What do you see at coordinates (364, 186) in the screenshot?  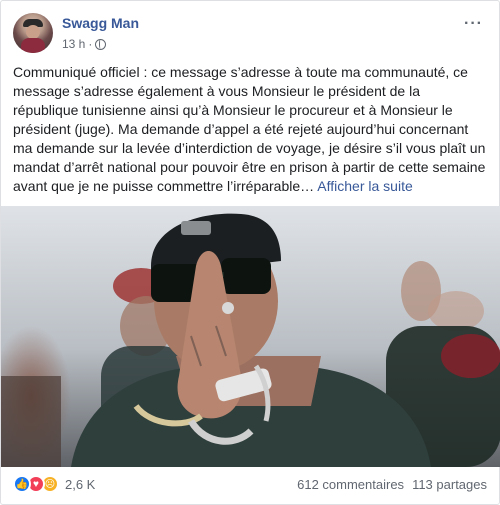 I see `see-more-link: Afficher la suite` at bounding box center [364, 186].